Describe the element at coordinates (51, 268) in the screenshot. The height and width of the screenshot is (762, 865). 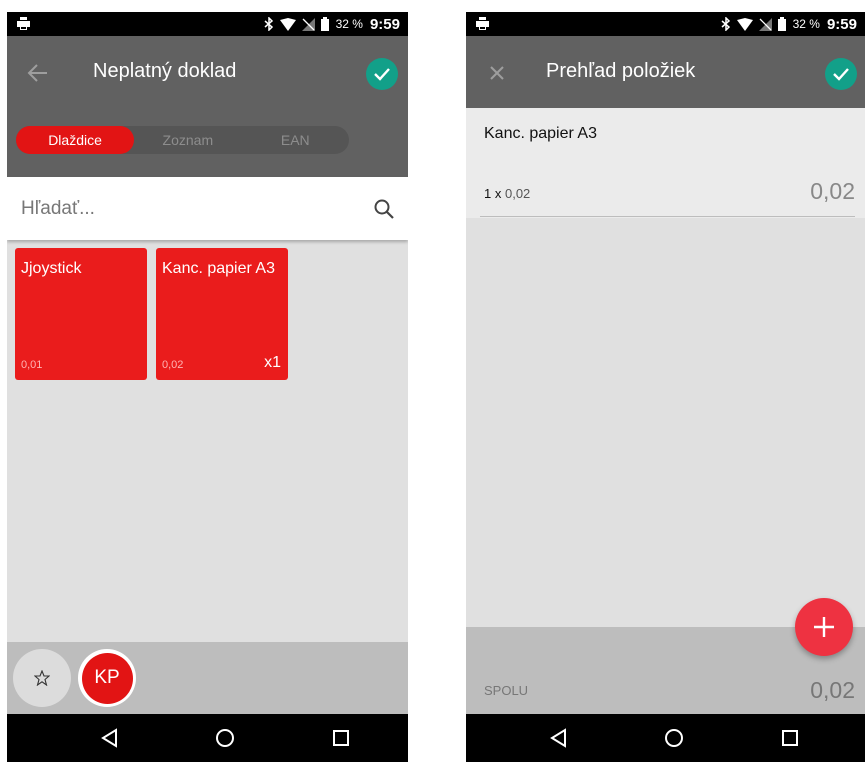
I see `tile-name: Jjoystick` at that location.